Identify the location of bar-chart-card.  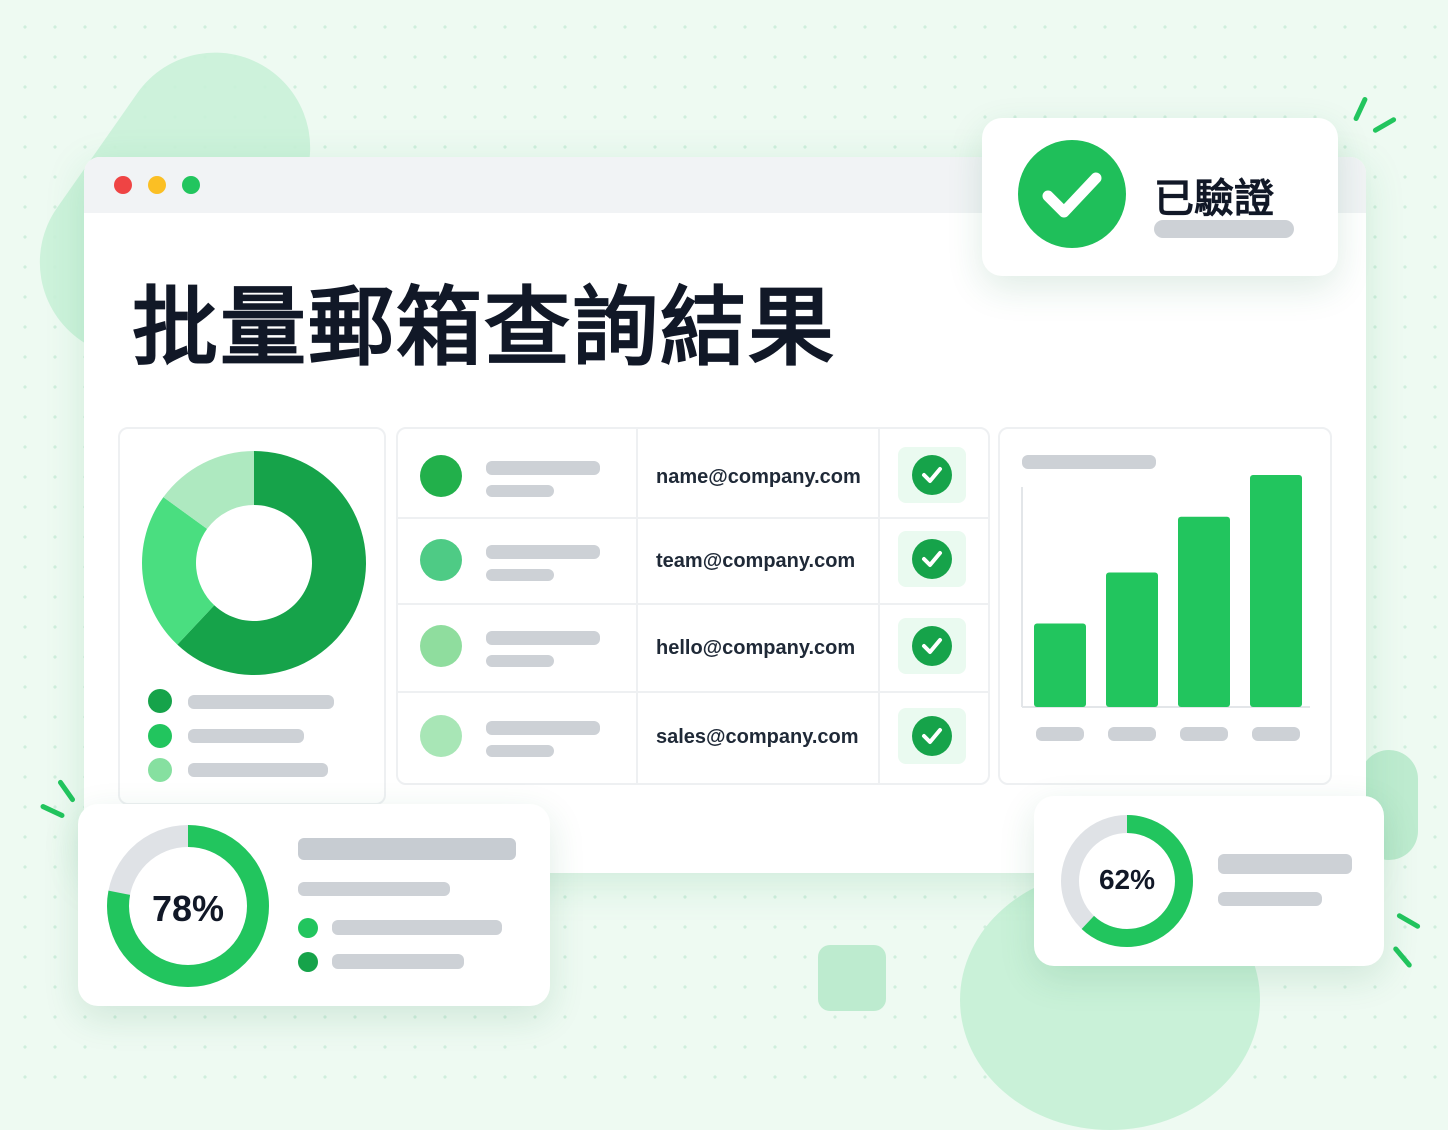
(1165, 606).